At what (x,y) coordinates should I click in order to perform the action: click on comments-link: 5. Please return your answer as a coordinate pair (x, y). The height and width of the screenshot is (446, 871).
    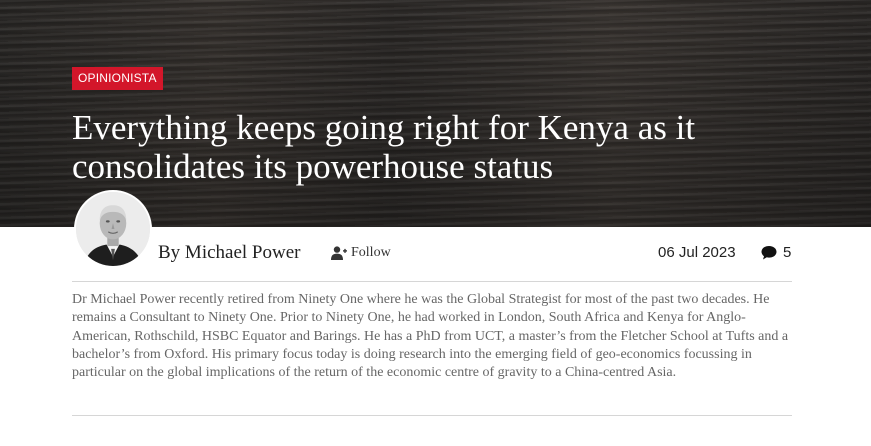
    Looking at the image, I should click on (776, 252).